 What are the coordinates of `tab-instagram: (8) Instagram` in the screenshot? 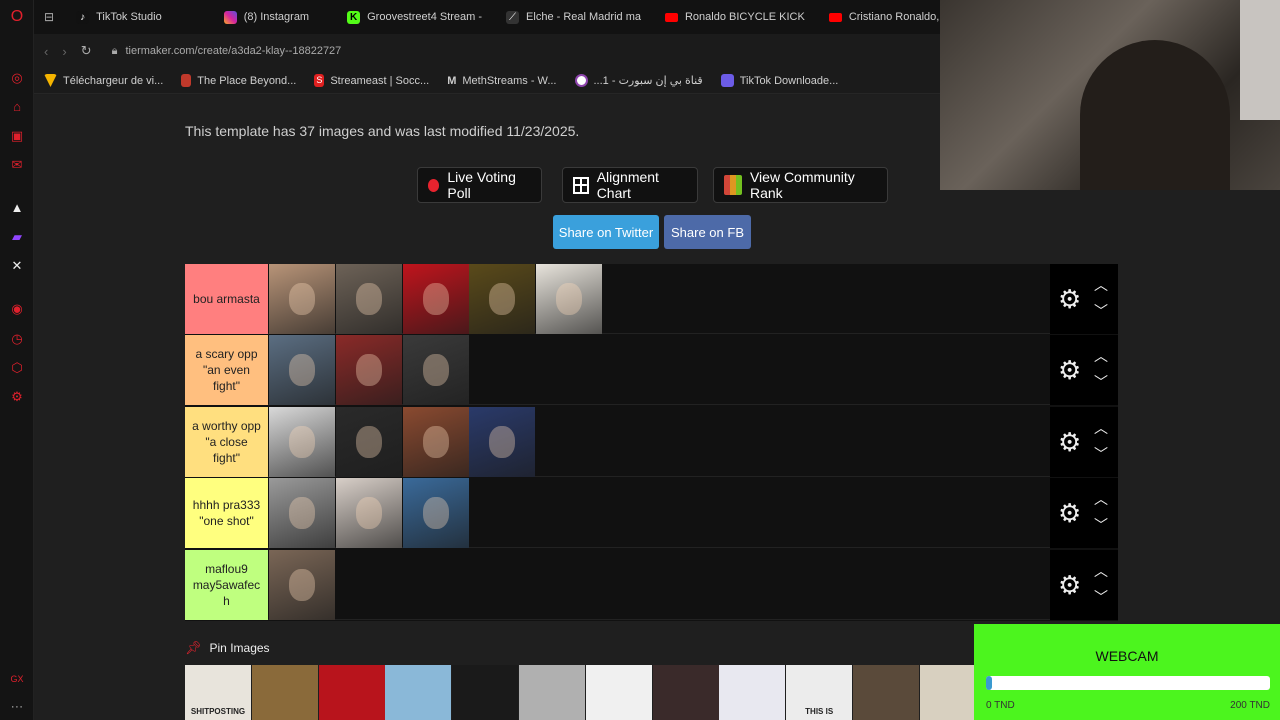 It's located at (266, 17).